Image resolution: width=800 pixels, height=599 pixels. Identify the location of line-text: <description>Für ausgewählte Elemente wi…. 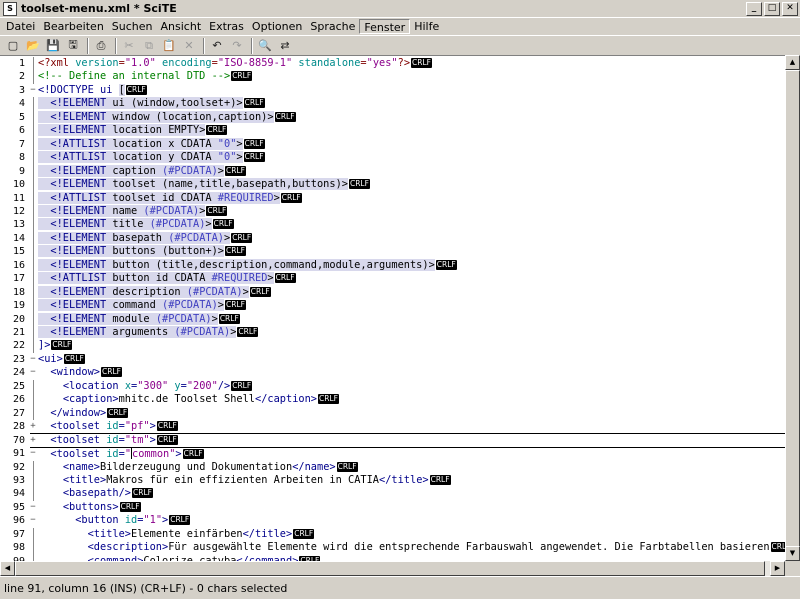
(411, 548).